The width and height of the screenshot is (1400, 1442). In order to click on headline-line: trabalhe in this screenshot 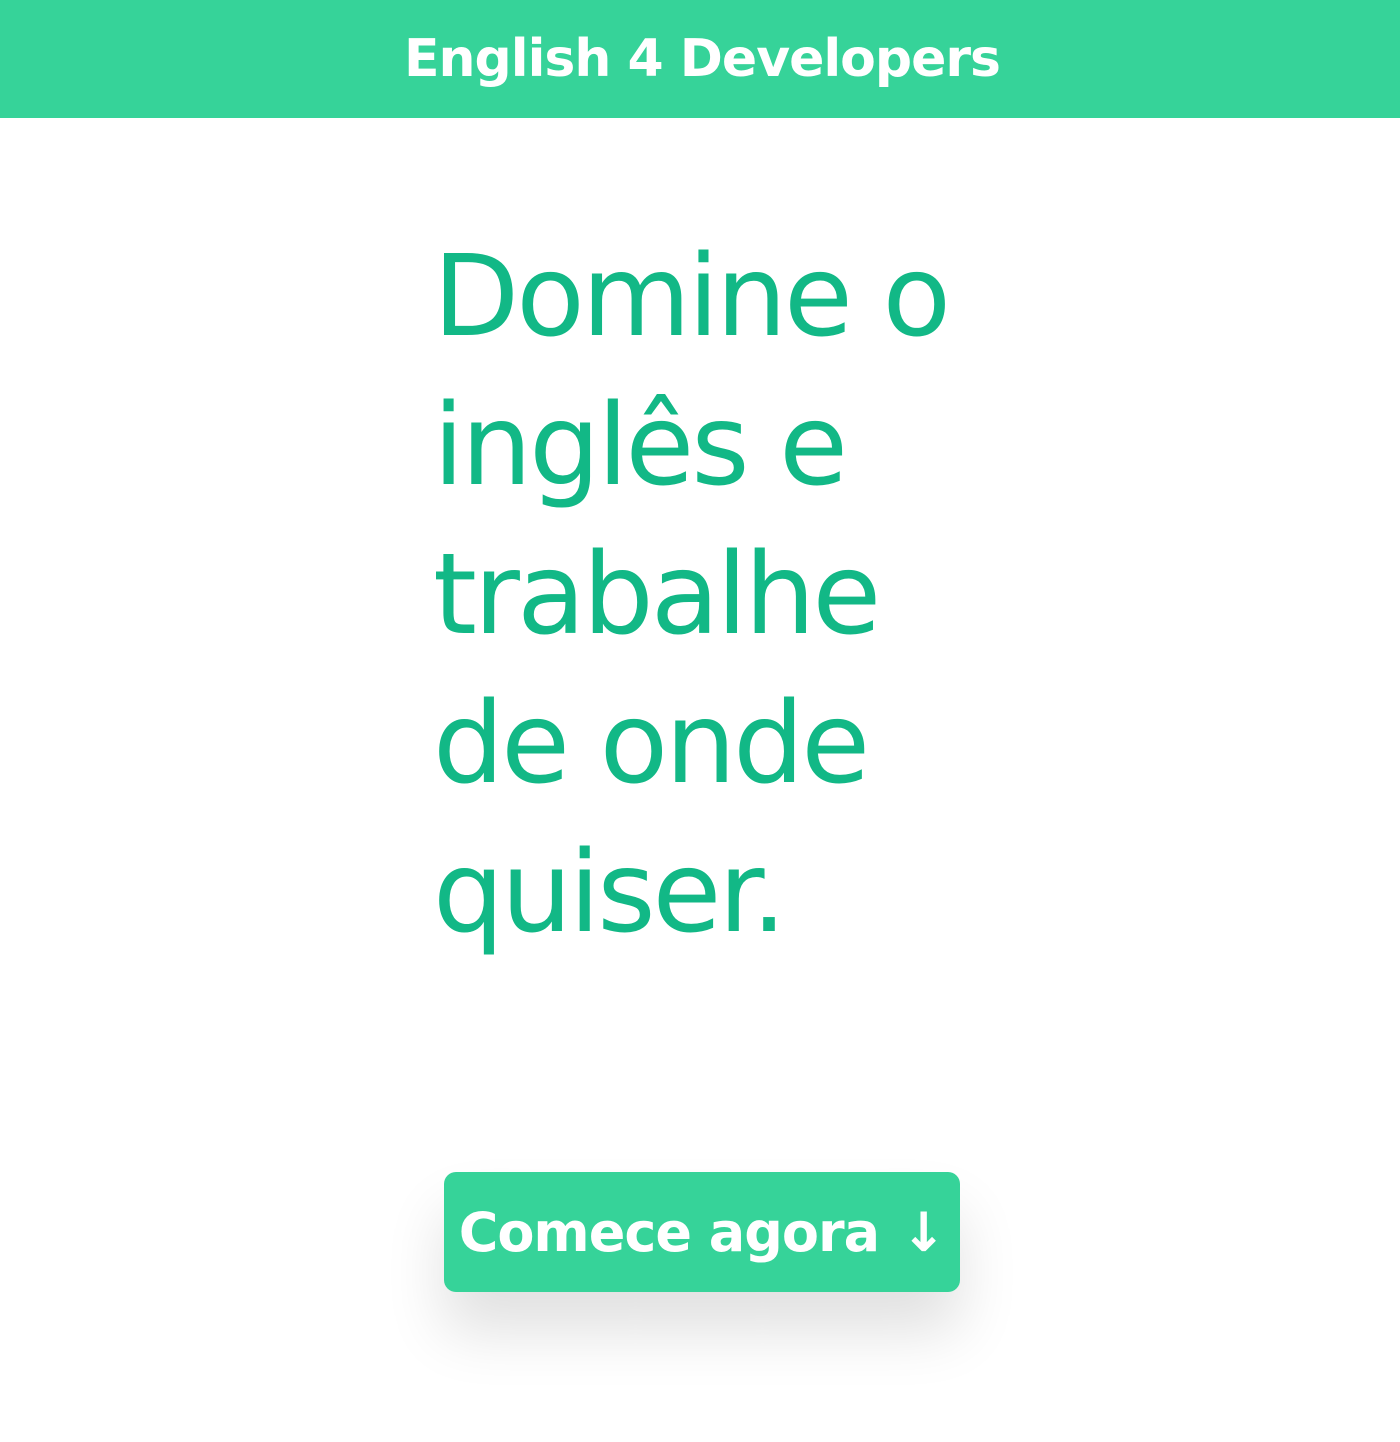, I will do `click(657, 595)`.